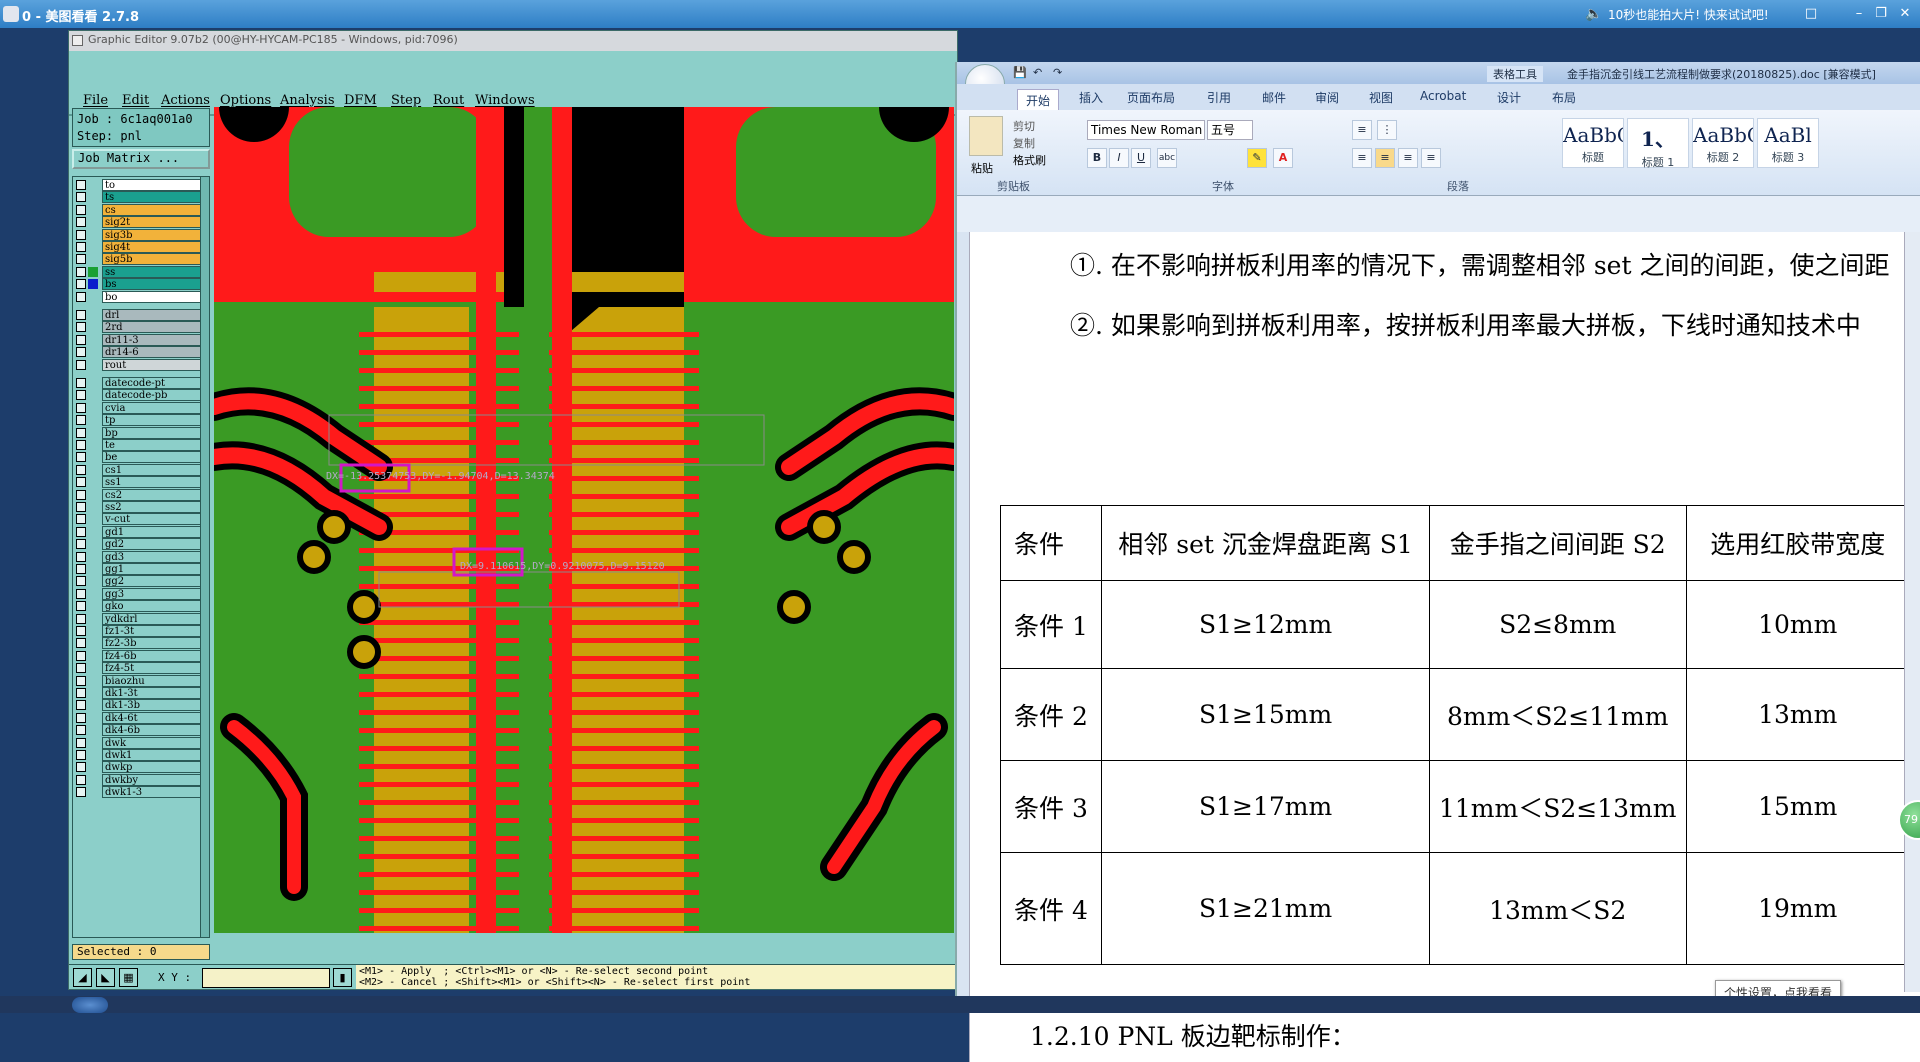  I want to click on font-name-select: Times New Roman, so click(1146, 130).